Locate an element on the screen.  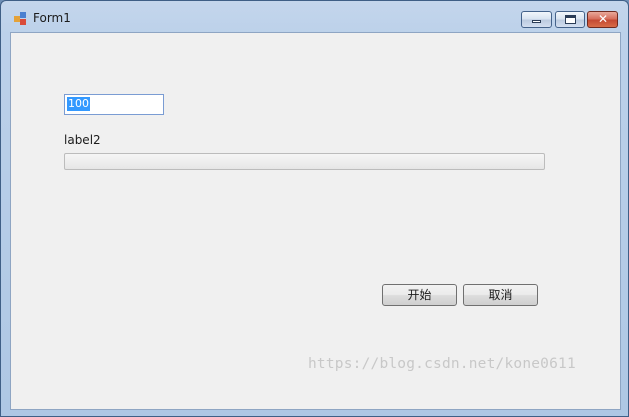
watermark: https://blog.csdn.net/kone0611 is located at coordinates (442, 364).